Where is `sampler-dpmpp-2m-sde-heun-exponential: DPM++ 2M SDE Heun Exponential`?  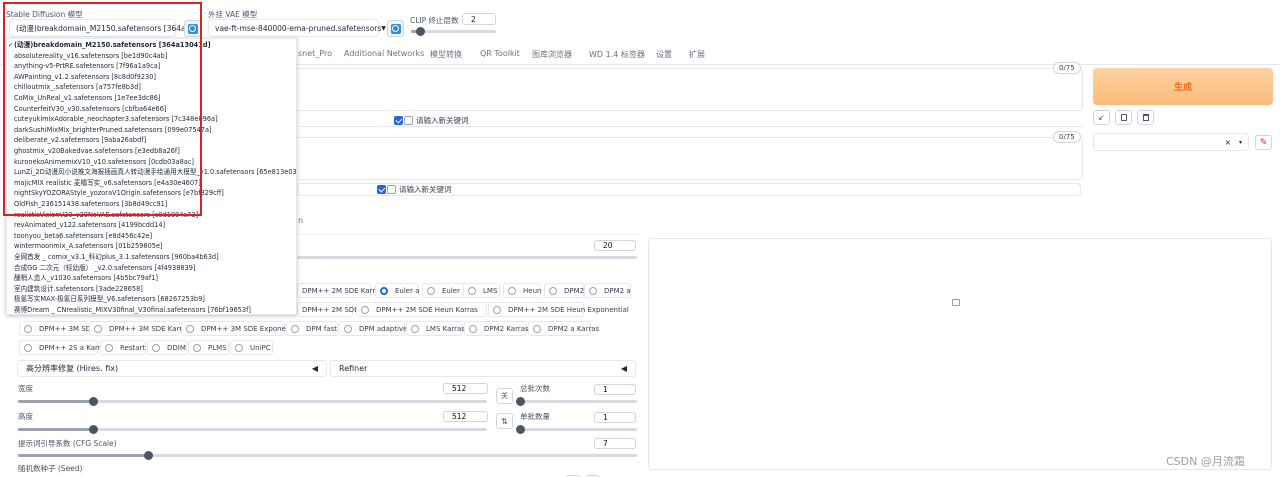
sampler-dpmpp-2m-sde-heun-exponential: DPM++ 2M SDE Heun Exponential is located at coordinates (558, 309).